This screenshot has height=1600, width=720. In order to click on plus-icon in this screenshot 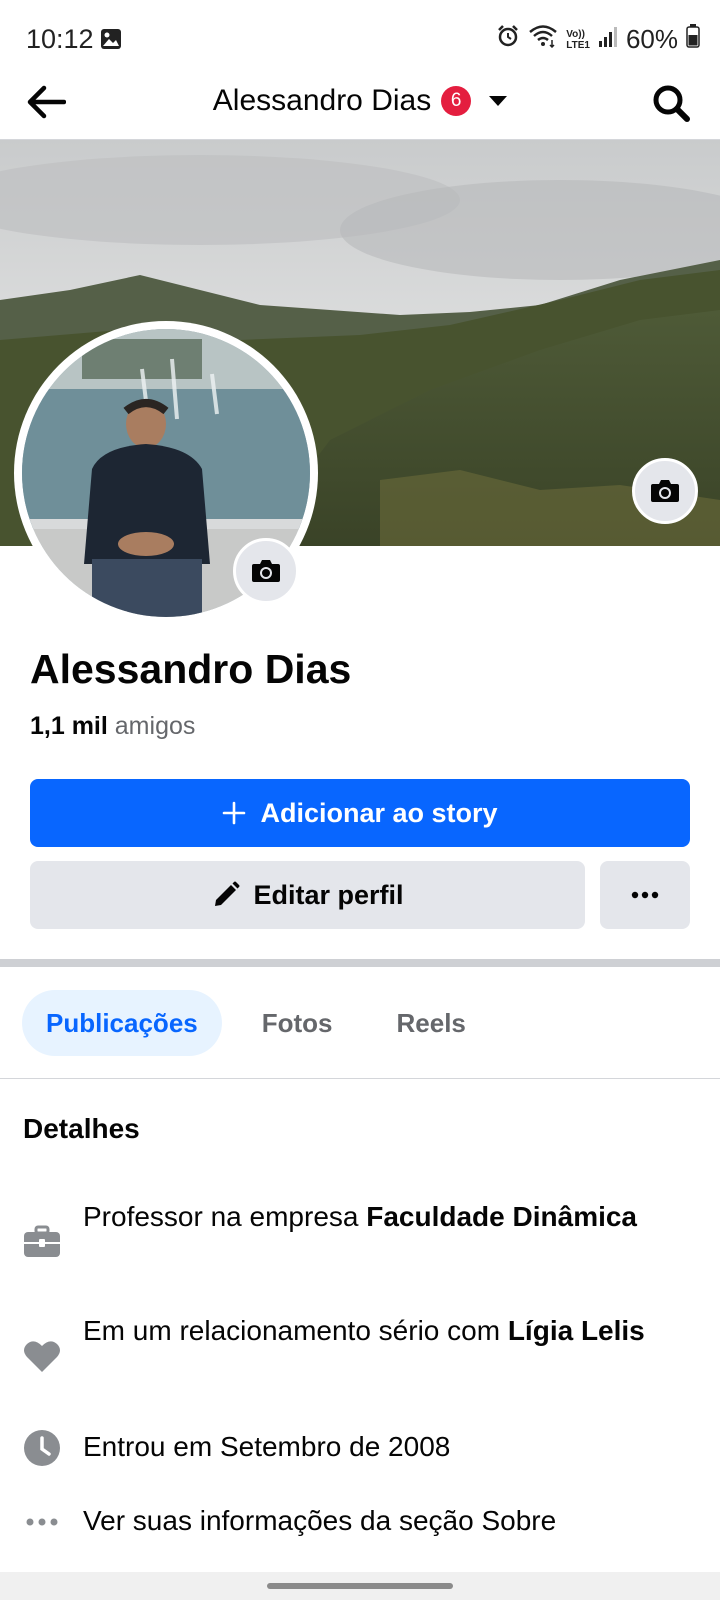, I will do `click(234, 813)`.